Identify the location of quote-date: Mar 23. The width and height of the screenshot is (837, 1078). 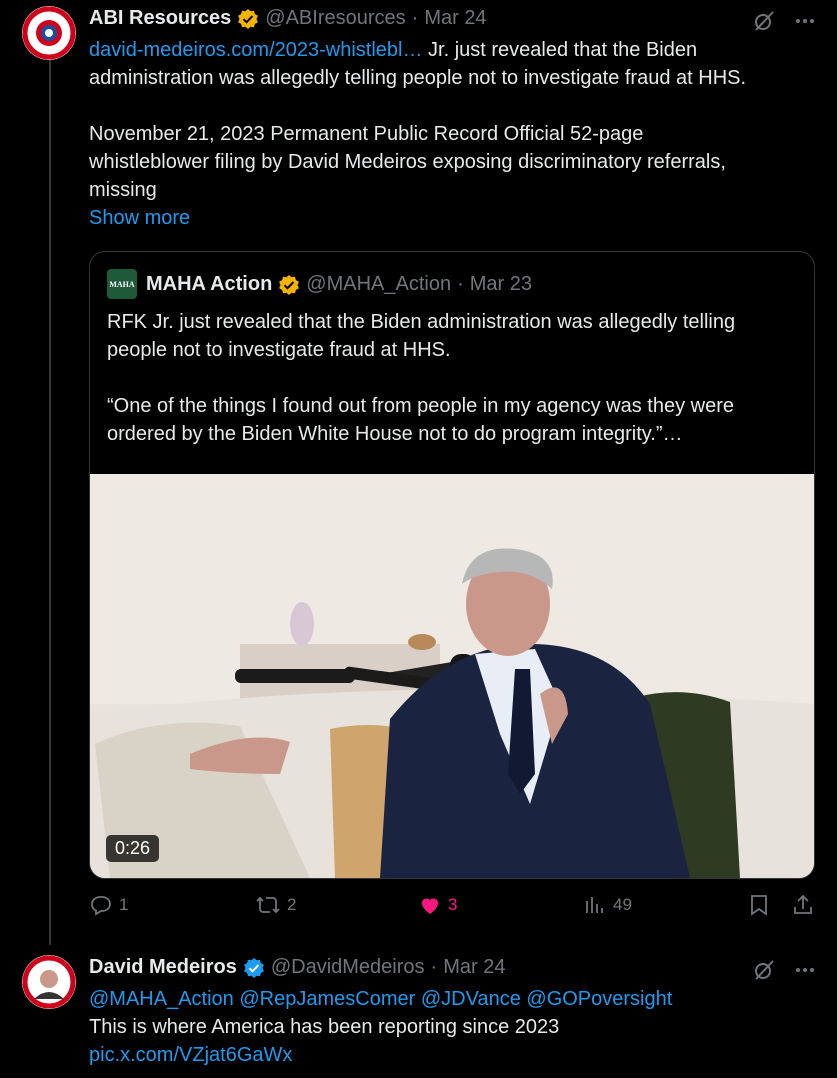
(500, 284).